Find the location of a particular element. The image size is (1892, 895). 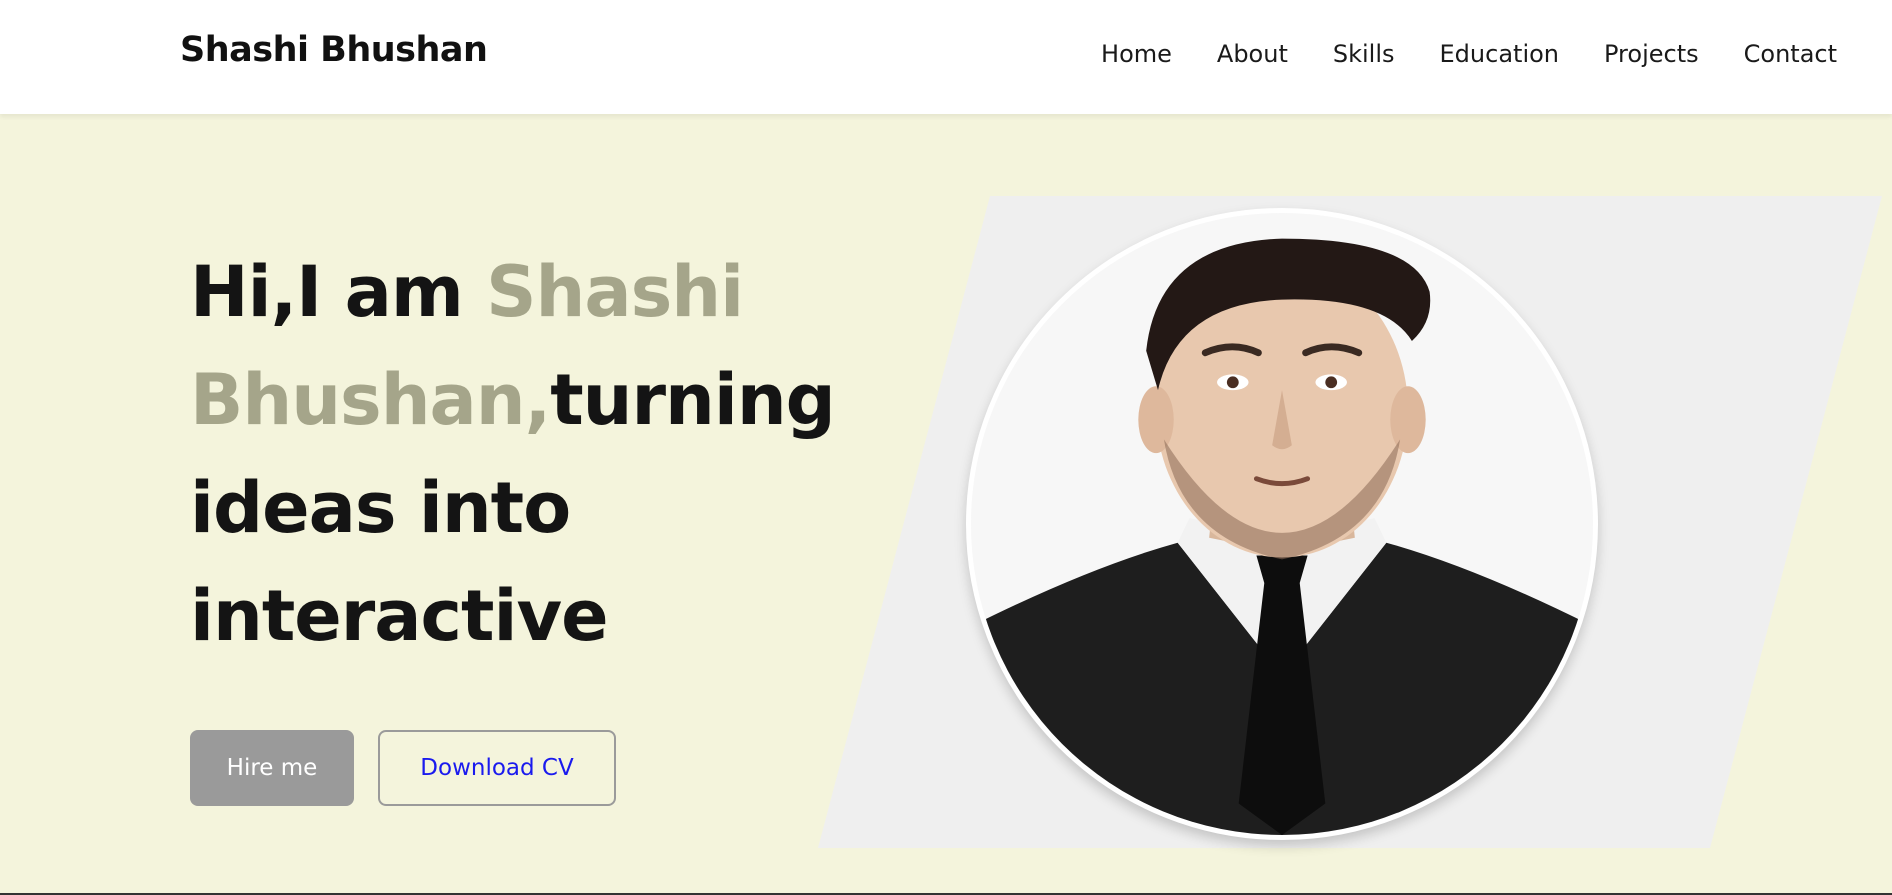

download-cv-button: Download CV is located at coordinates (497, 768).